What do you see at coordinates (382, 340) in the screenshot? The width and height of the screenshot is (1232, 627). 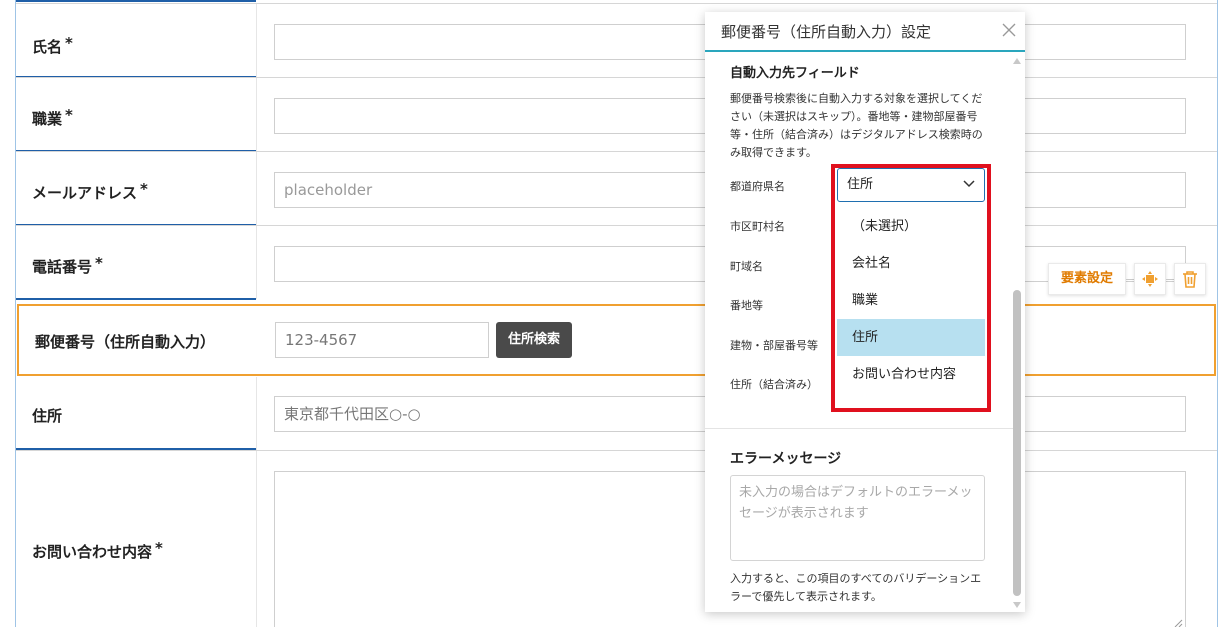 I see `postal-code-input: 123-4567` at bounding box center [382, 340].